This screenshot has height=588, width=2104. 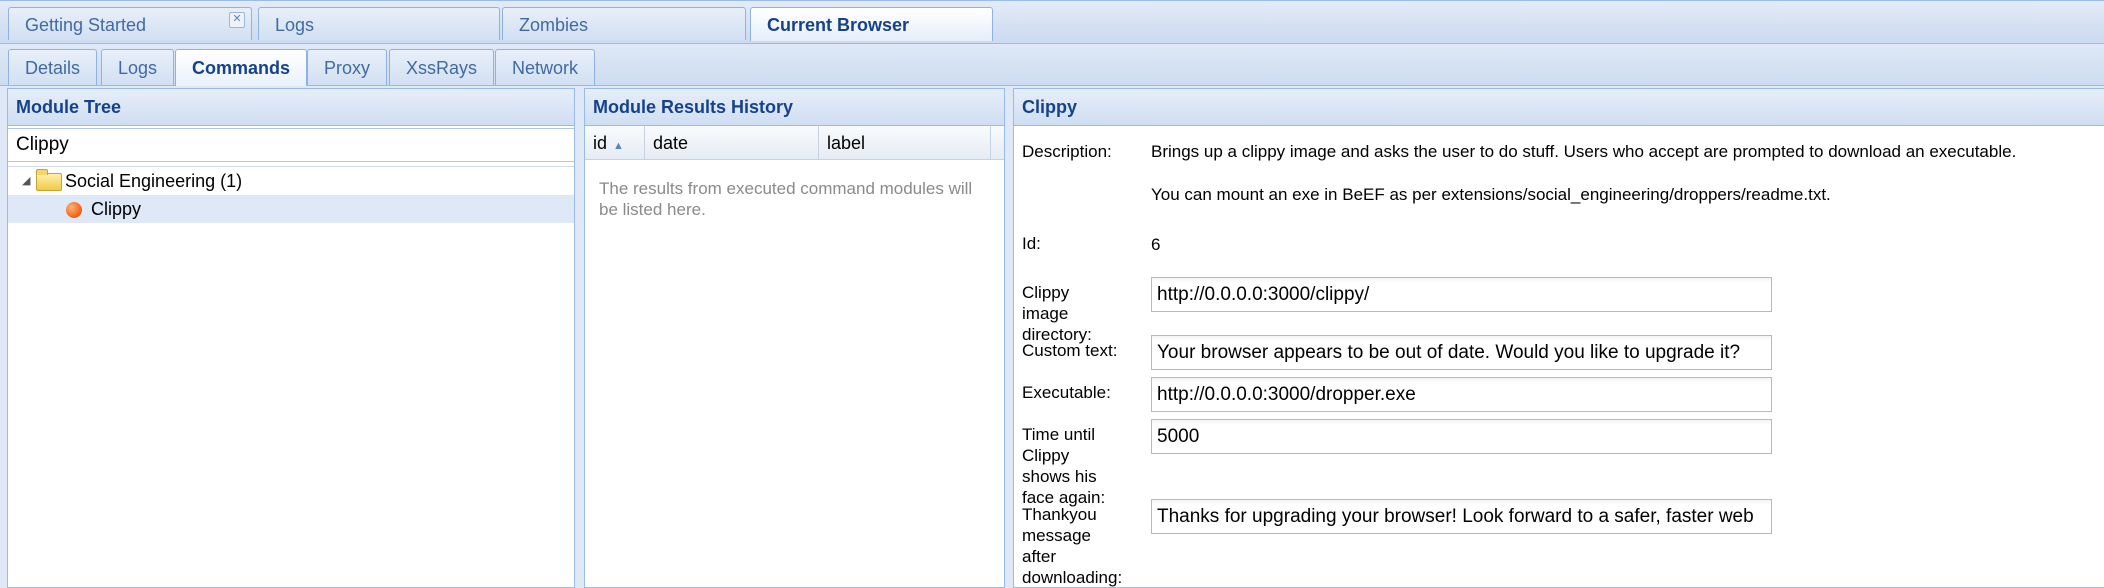 What do you see at coordinates (618, 146) in the screenshot?
I see `sort-ascending-icon: ▲` at bounding box center [618, 146].